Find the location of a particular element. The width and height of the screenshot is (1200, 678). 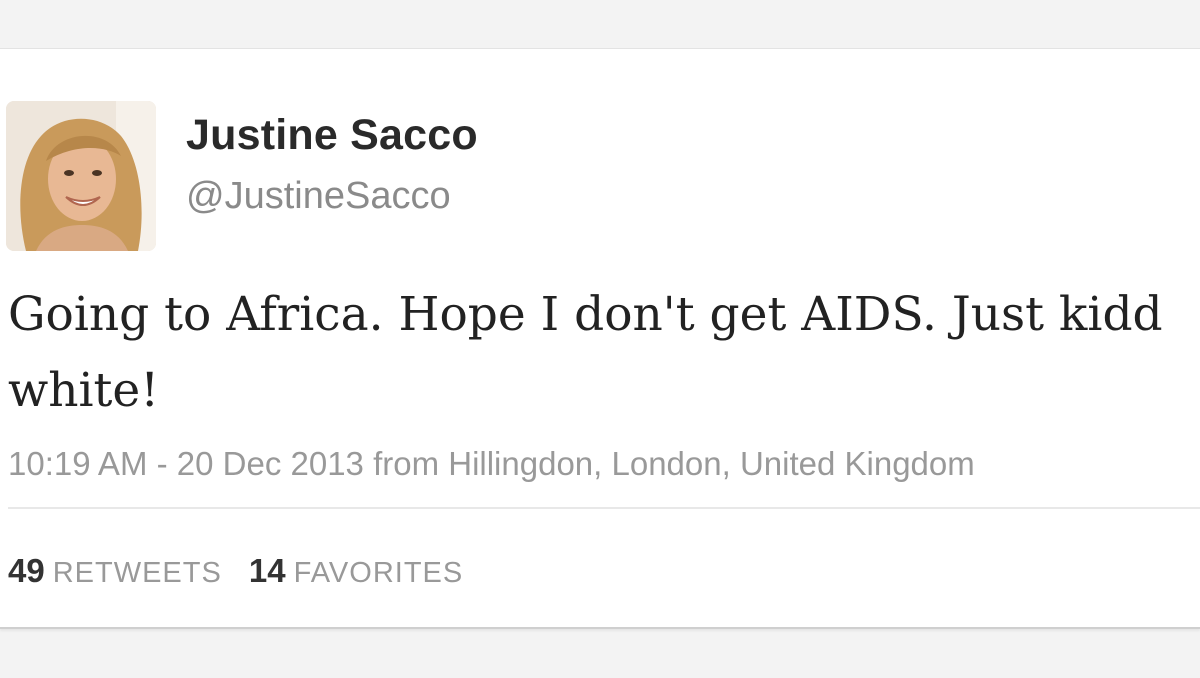

favorites-stat: 14 FAVORITES is located at coordinates (356, 571).